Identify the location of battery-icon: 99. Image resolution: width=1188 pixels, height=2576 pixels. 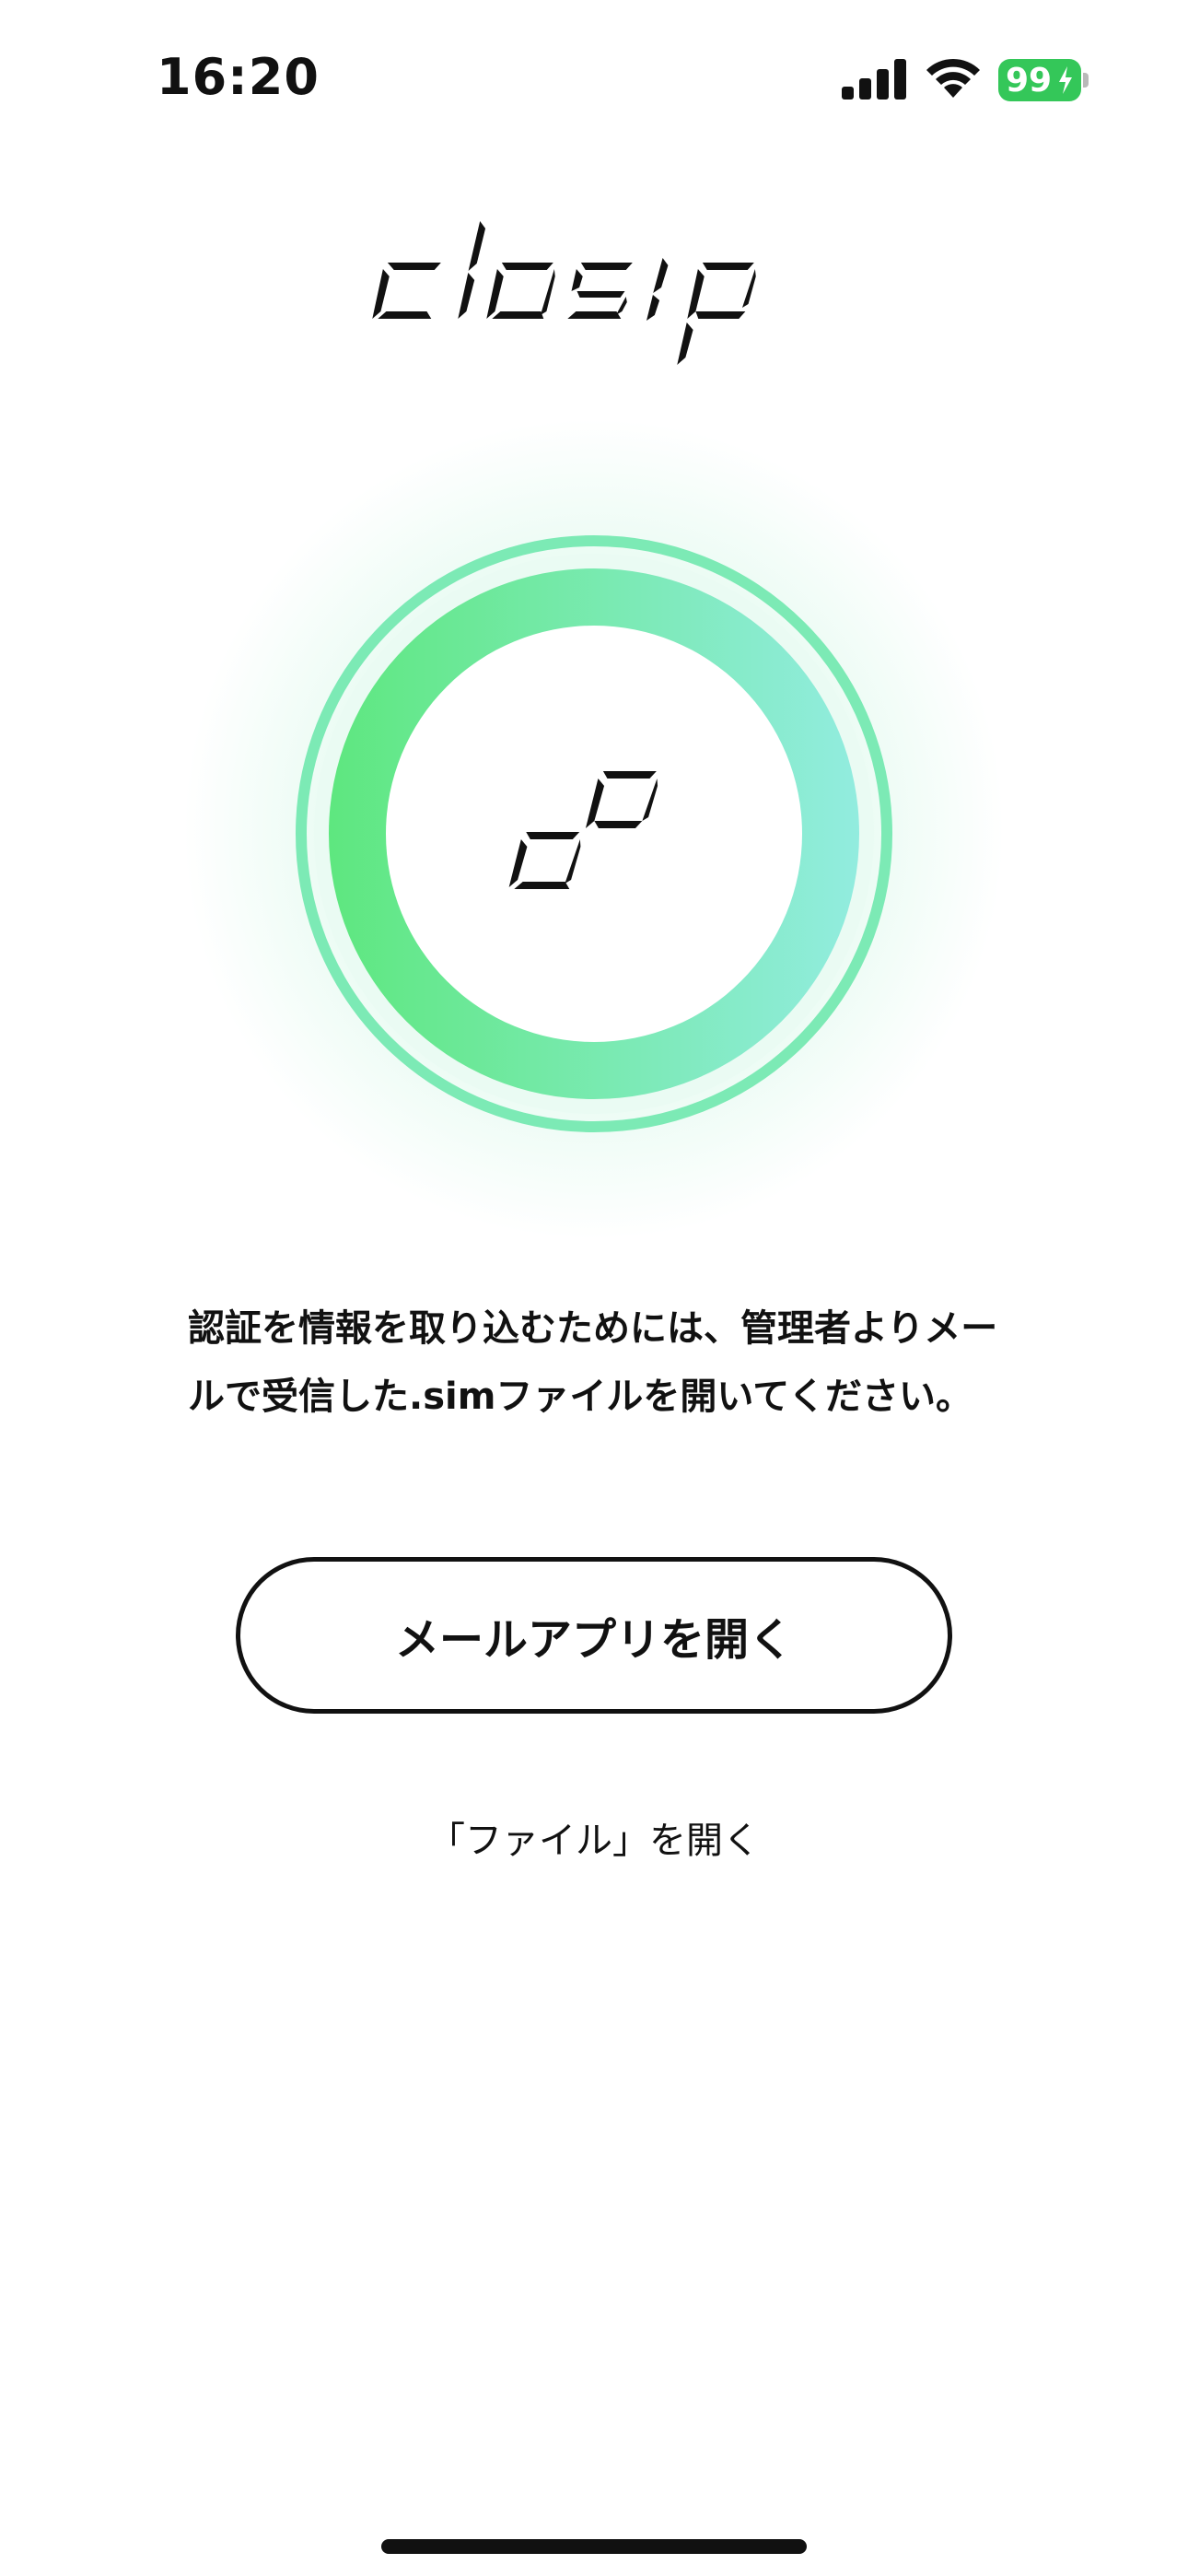
(1039, 80).